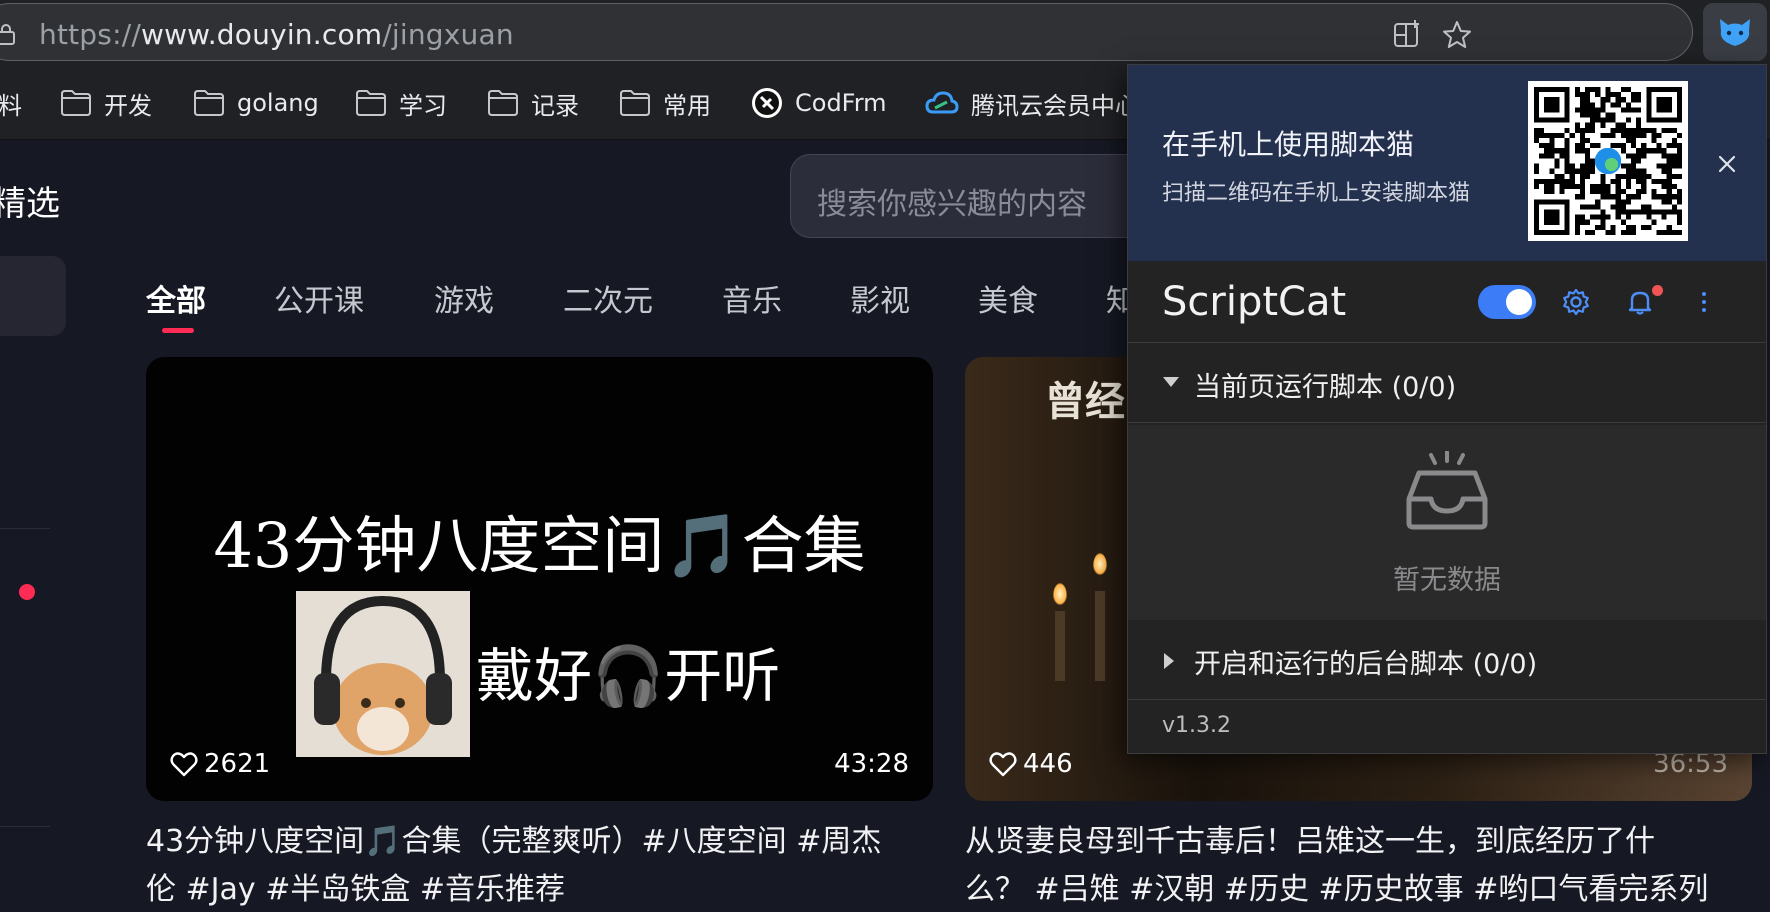 This screenshot has height=912, width=1770. I want to click on gear-icon, so click(1576, 302).